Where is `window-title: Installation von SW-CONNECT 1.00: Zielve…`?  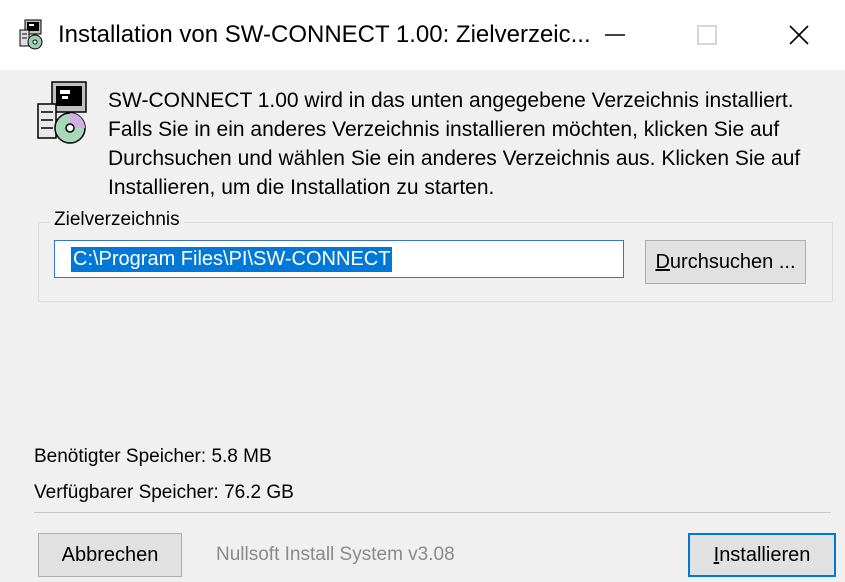 window-title: Installation von SW-CONNECT 1.00: Zielve… is located at coordinates (324, 34).